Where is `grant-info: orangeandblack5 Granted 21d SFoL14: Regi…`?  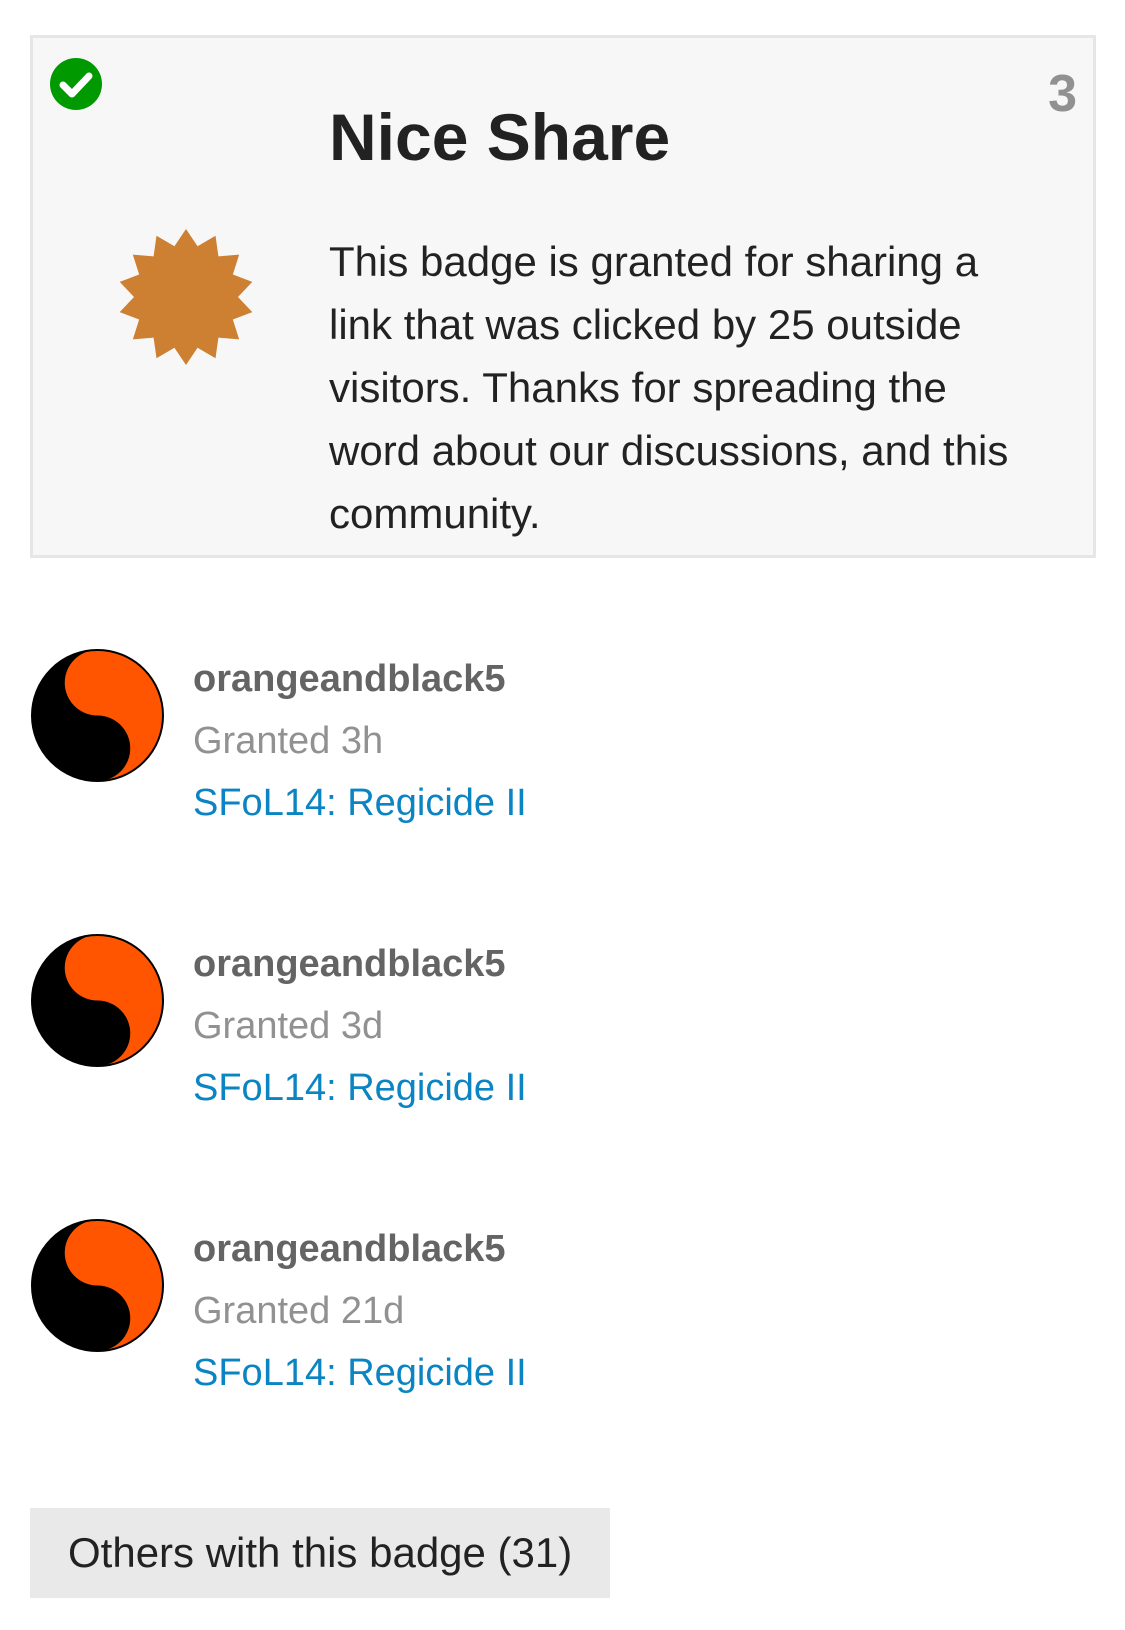 grant-info: orangeandblack5 Granted 21d SFoL14: Regi… is located at coordinates (360, 1311).